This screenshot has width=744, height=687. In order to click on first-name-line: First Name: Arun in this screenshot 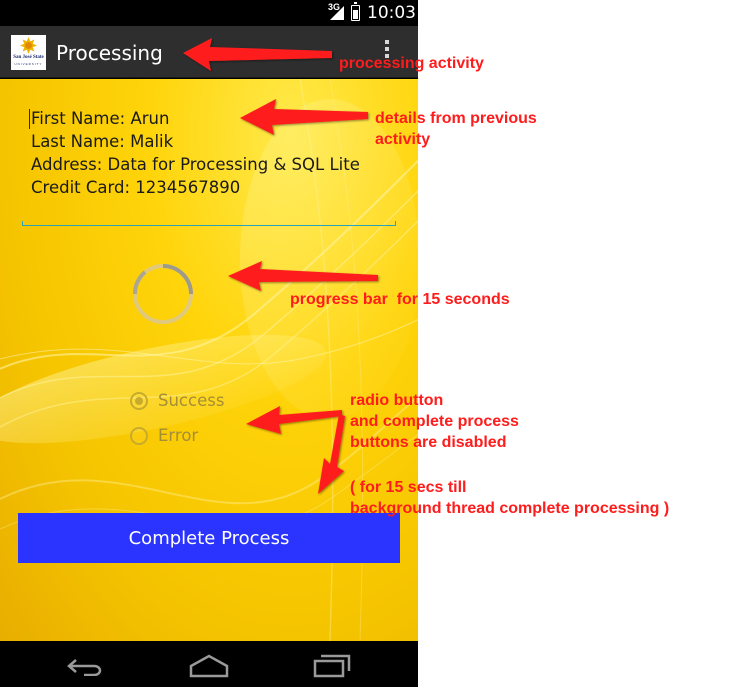, I will do `click(100, 118)`.